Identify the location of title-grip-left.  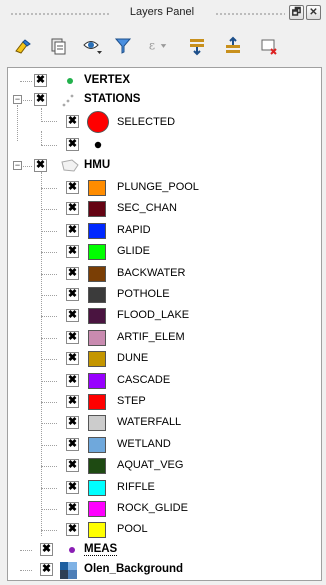
(60, 14).